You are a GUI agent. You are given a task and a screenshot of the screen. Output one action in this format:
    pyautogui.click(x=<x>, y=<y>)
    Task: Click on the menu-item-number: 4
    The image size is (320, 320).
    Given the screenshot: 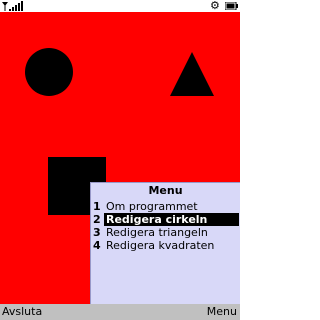 What is the action you would take?
    pyautogui.click(x=97, y=245)
    